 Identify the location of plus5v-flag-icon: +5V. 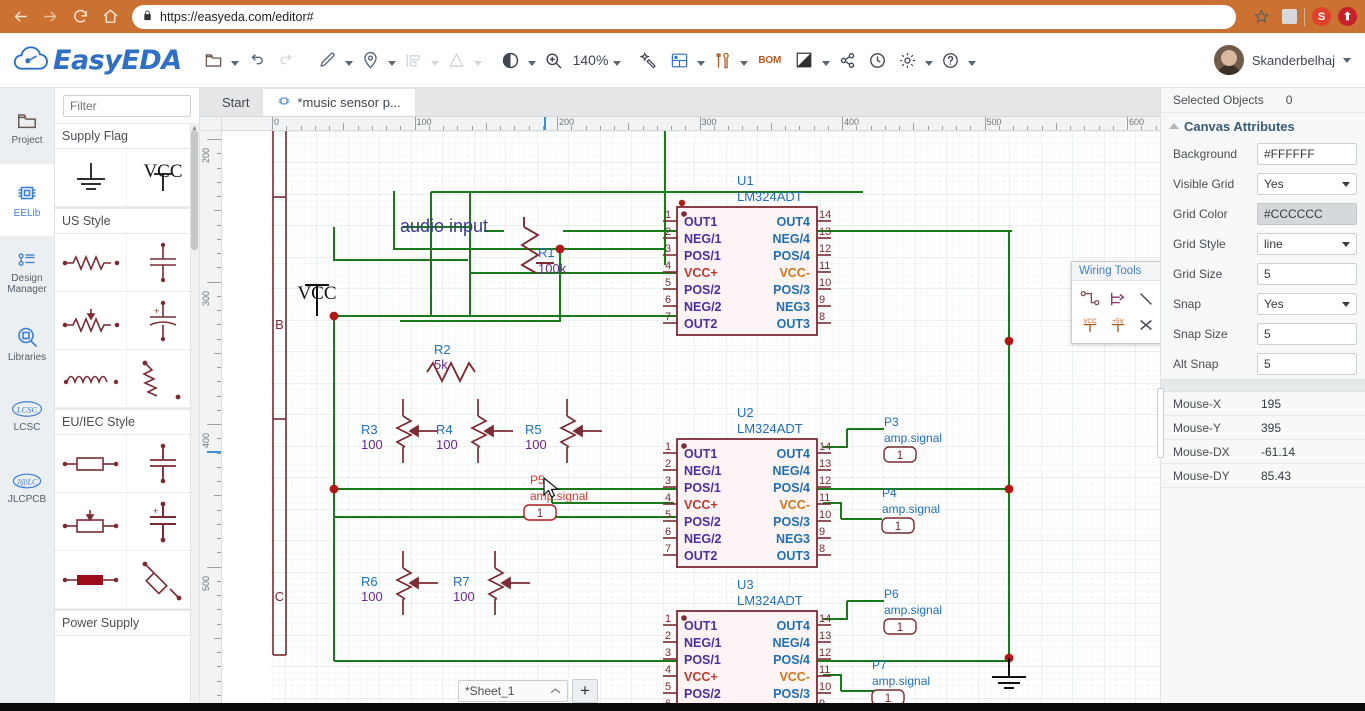
(1118, 325).